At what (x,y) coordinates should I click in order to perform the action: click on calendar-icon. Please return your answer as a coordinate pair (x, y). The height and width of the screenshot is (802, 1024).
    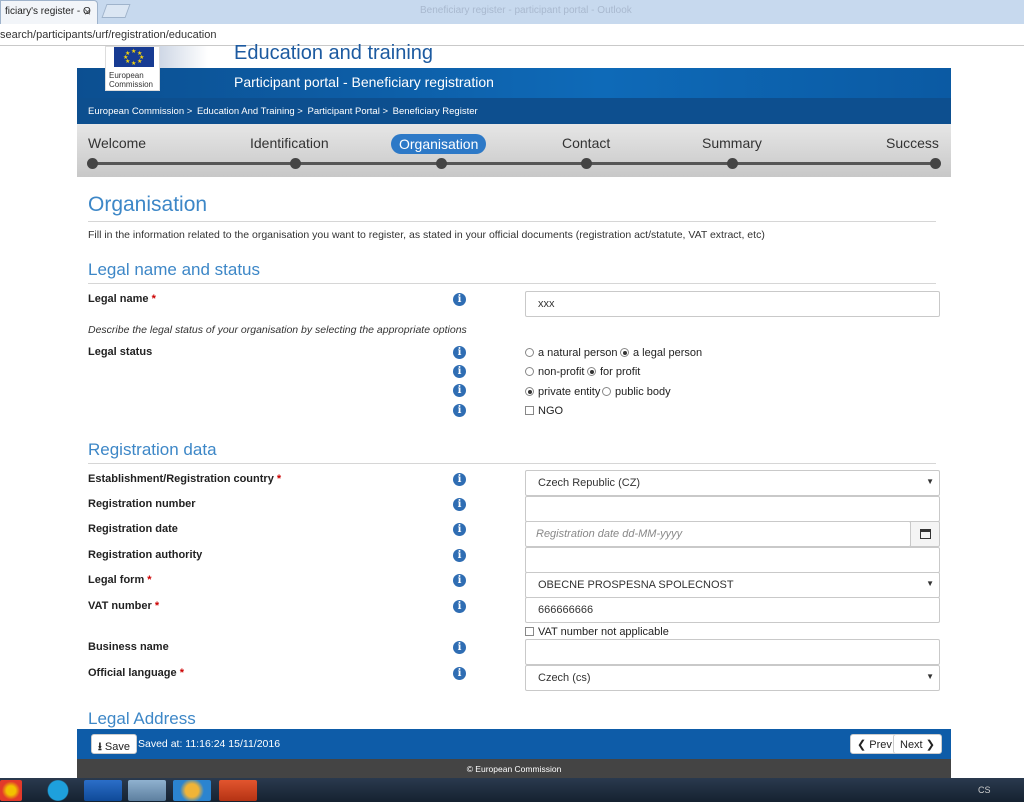
    Looking at the image, I should click on (925, 534).